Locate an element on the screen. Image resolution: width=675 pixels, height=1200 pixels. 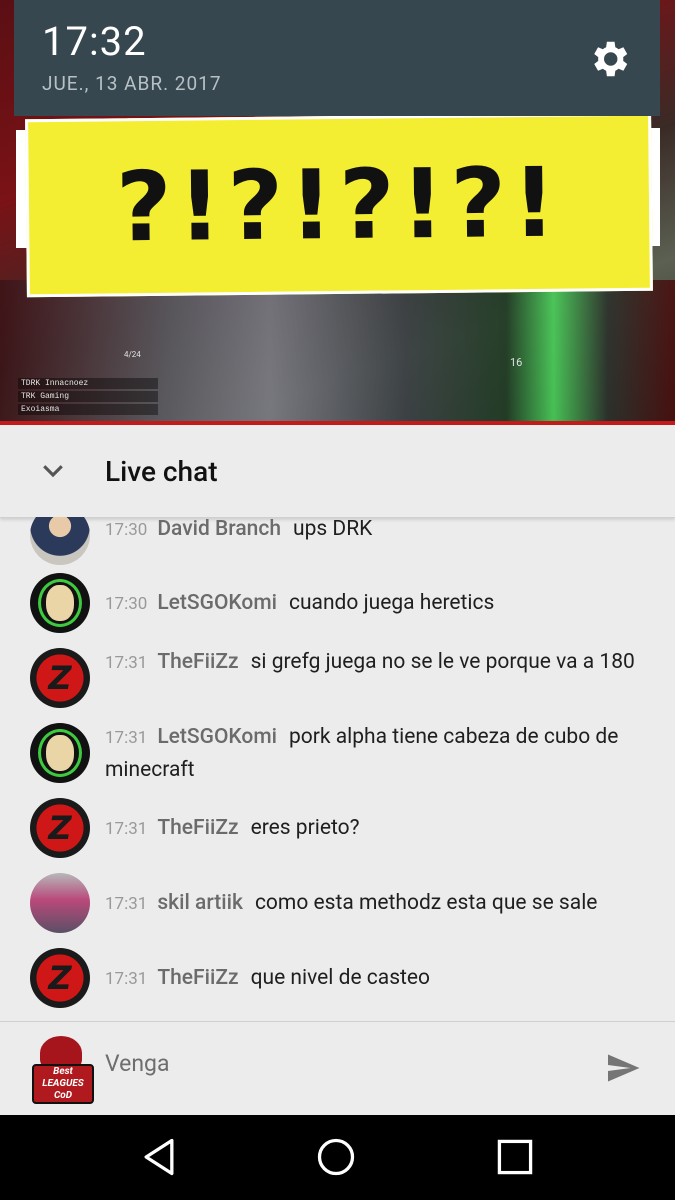
message-text: ups DRK is located at coordinates (333, 529).